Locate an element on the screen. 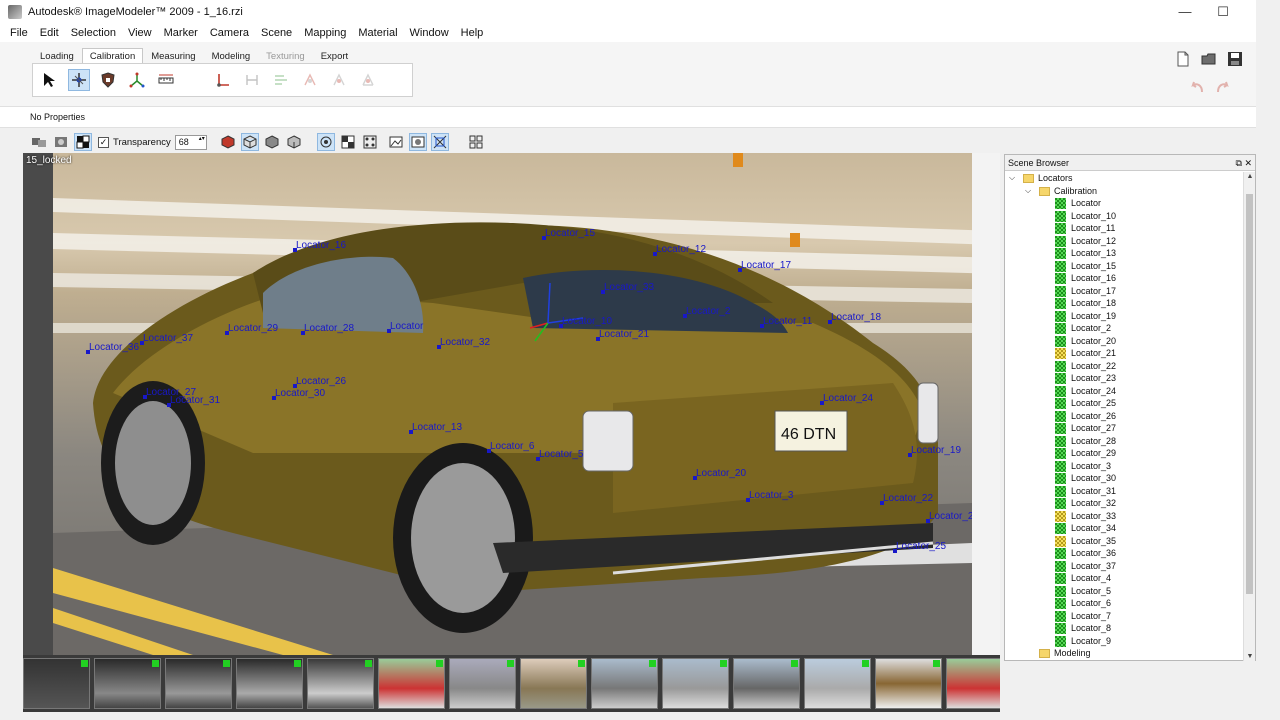 This screenshot has width=1280, height=720. menu-camera: Camera is located at coordinates (229, 33).